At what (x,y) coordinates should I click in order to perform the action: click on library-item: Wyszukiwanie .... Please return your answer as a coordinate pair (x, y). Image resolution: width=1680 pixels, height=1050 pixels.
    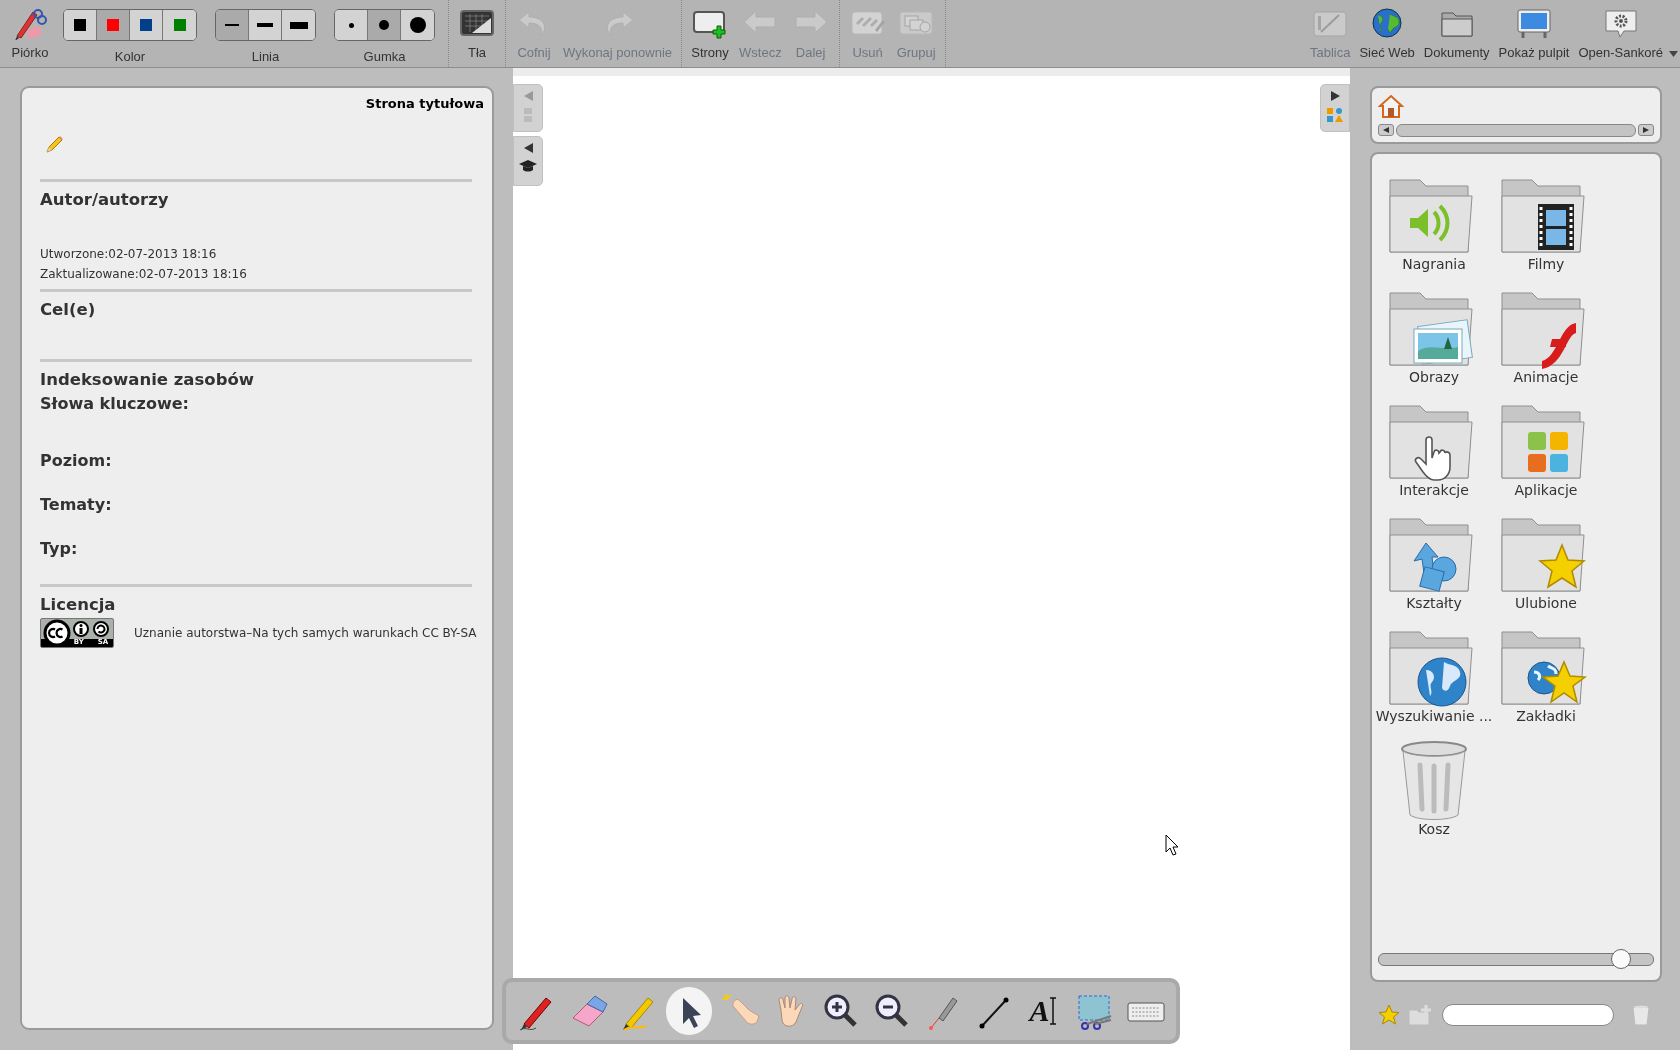
    Looking at the image, I should click on (1434, 682).